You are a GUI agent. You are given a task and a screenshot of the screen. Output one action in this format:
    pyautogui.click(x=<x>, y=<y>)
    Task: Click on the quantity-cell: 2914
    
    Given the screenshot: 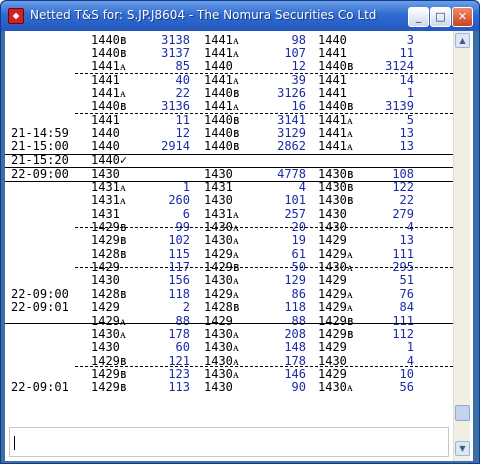 What is the action you would take?
    pyautogui.click(x=175, y=146)
    